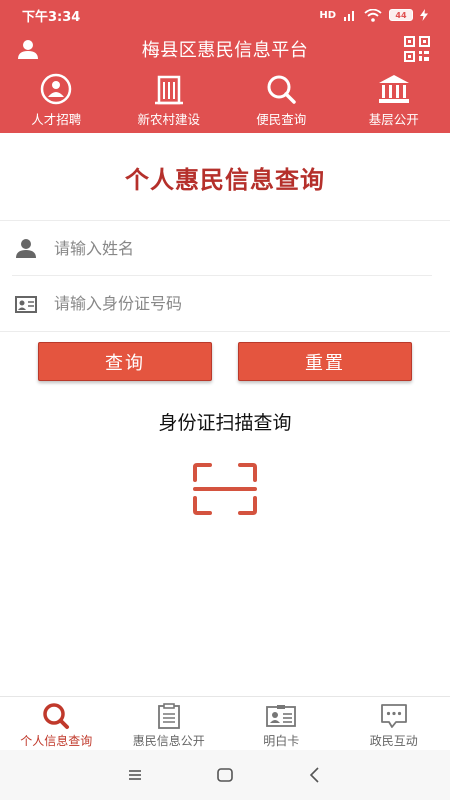  Describe the element at coordinates (56, 89) in the screenshot. I see `talent-icon` at that location.